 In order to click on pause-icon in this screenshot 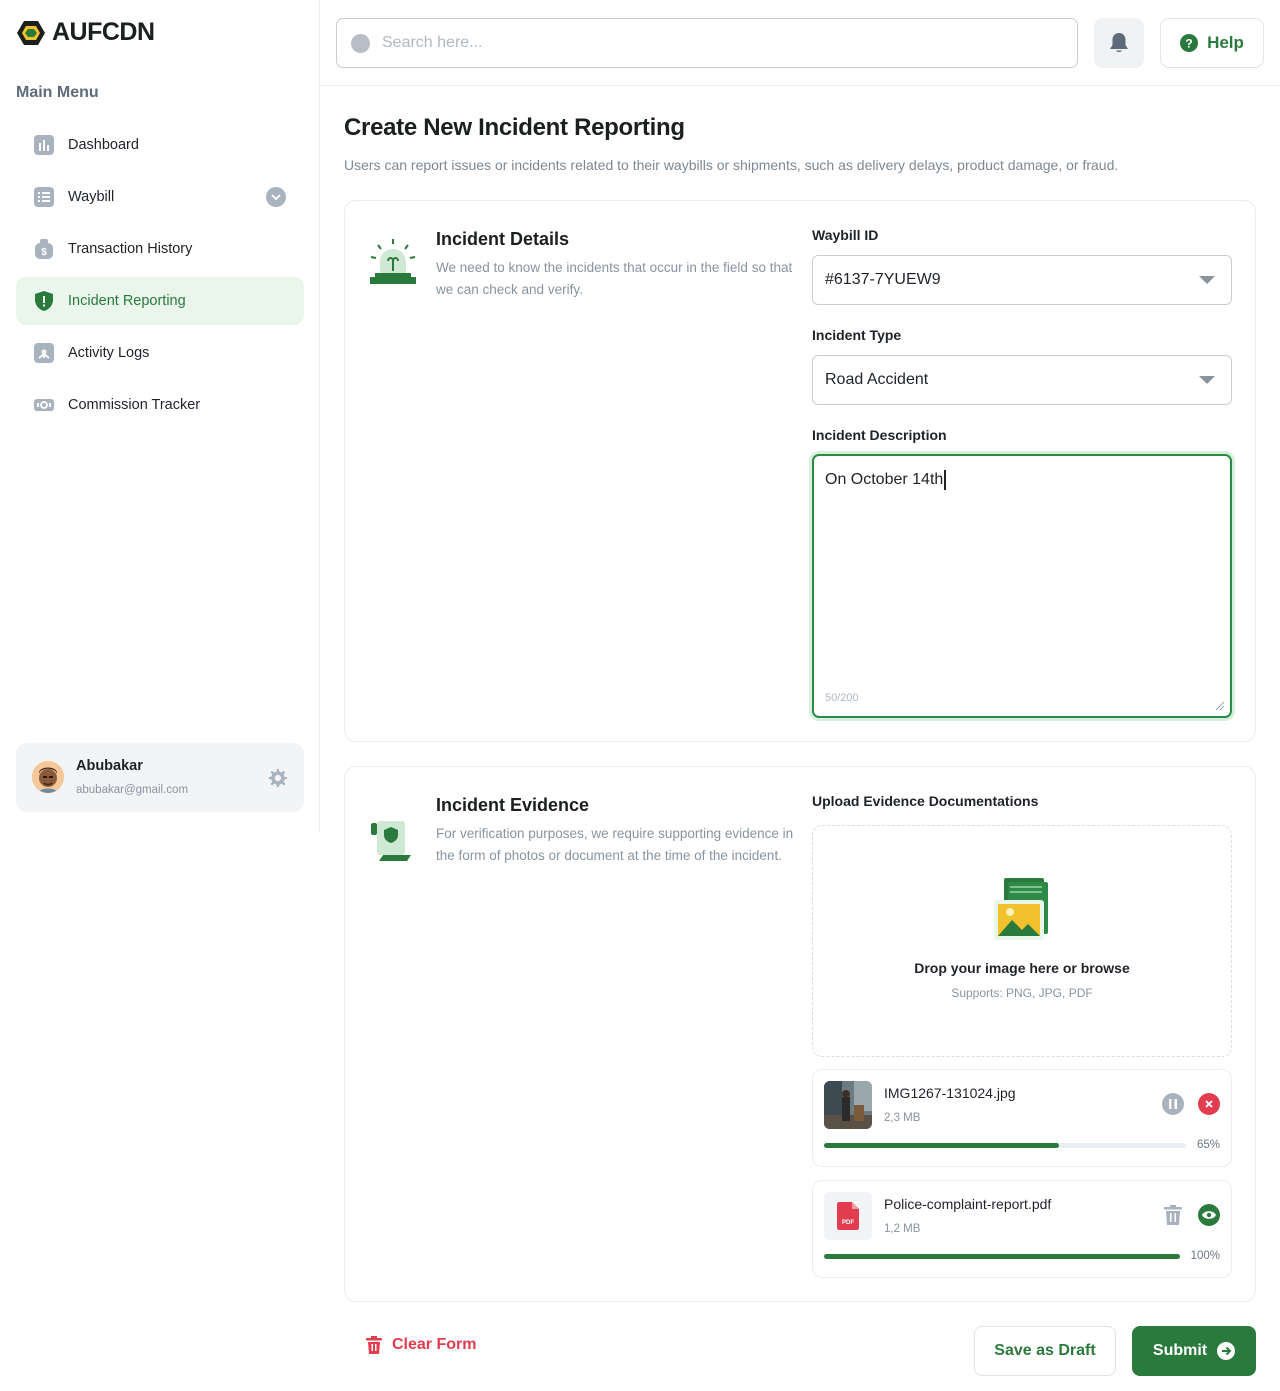, I will do `click(1173, 1104)`.